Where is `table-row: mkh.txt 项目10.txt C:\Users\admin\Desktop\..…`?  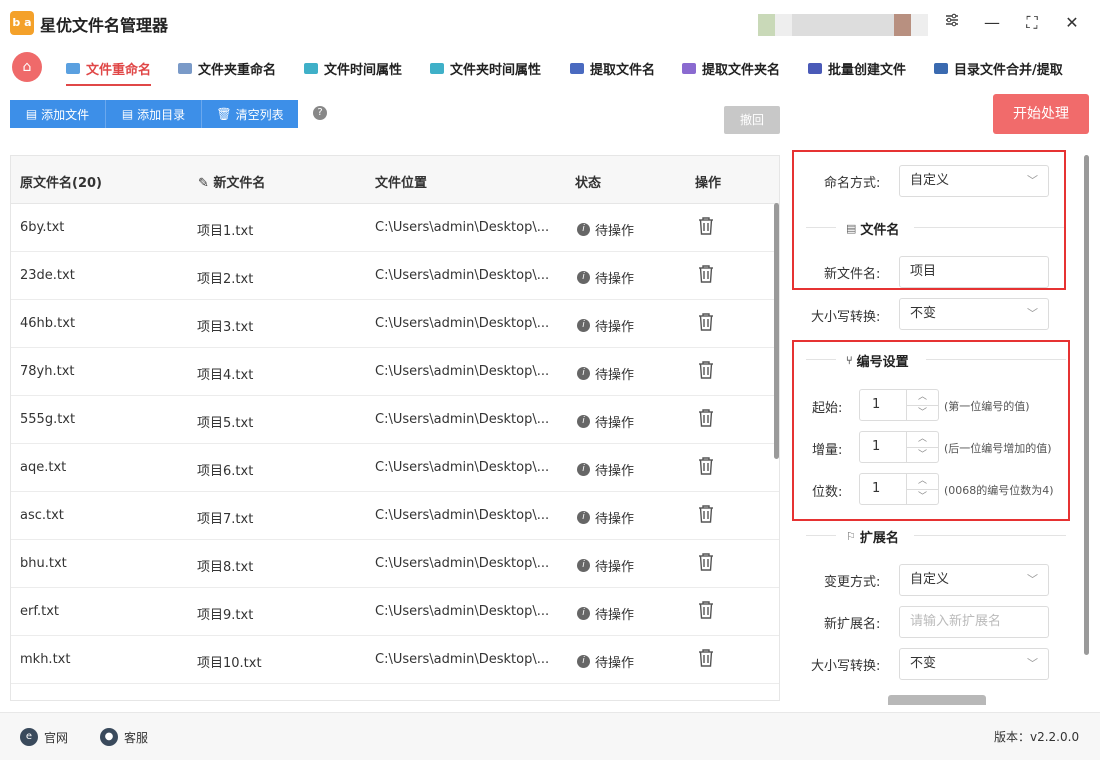
table-row: mkh.txt 项目10.txt C:\Users\admin\Desktop\..… is located at coordinates (395, 660).